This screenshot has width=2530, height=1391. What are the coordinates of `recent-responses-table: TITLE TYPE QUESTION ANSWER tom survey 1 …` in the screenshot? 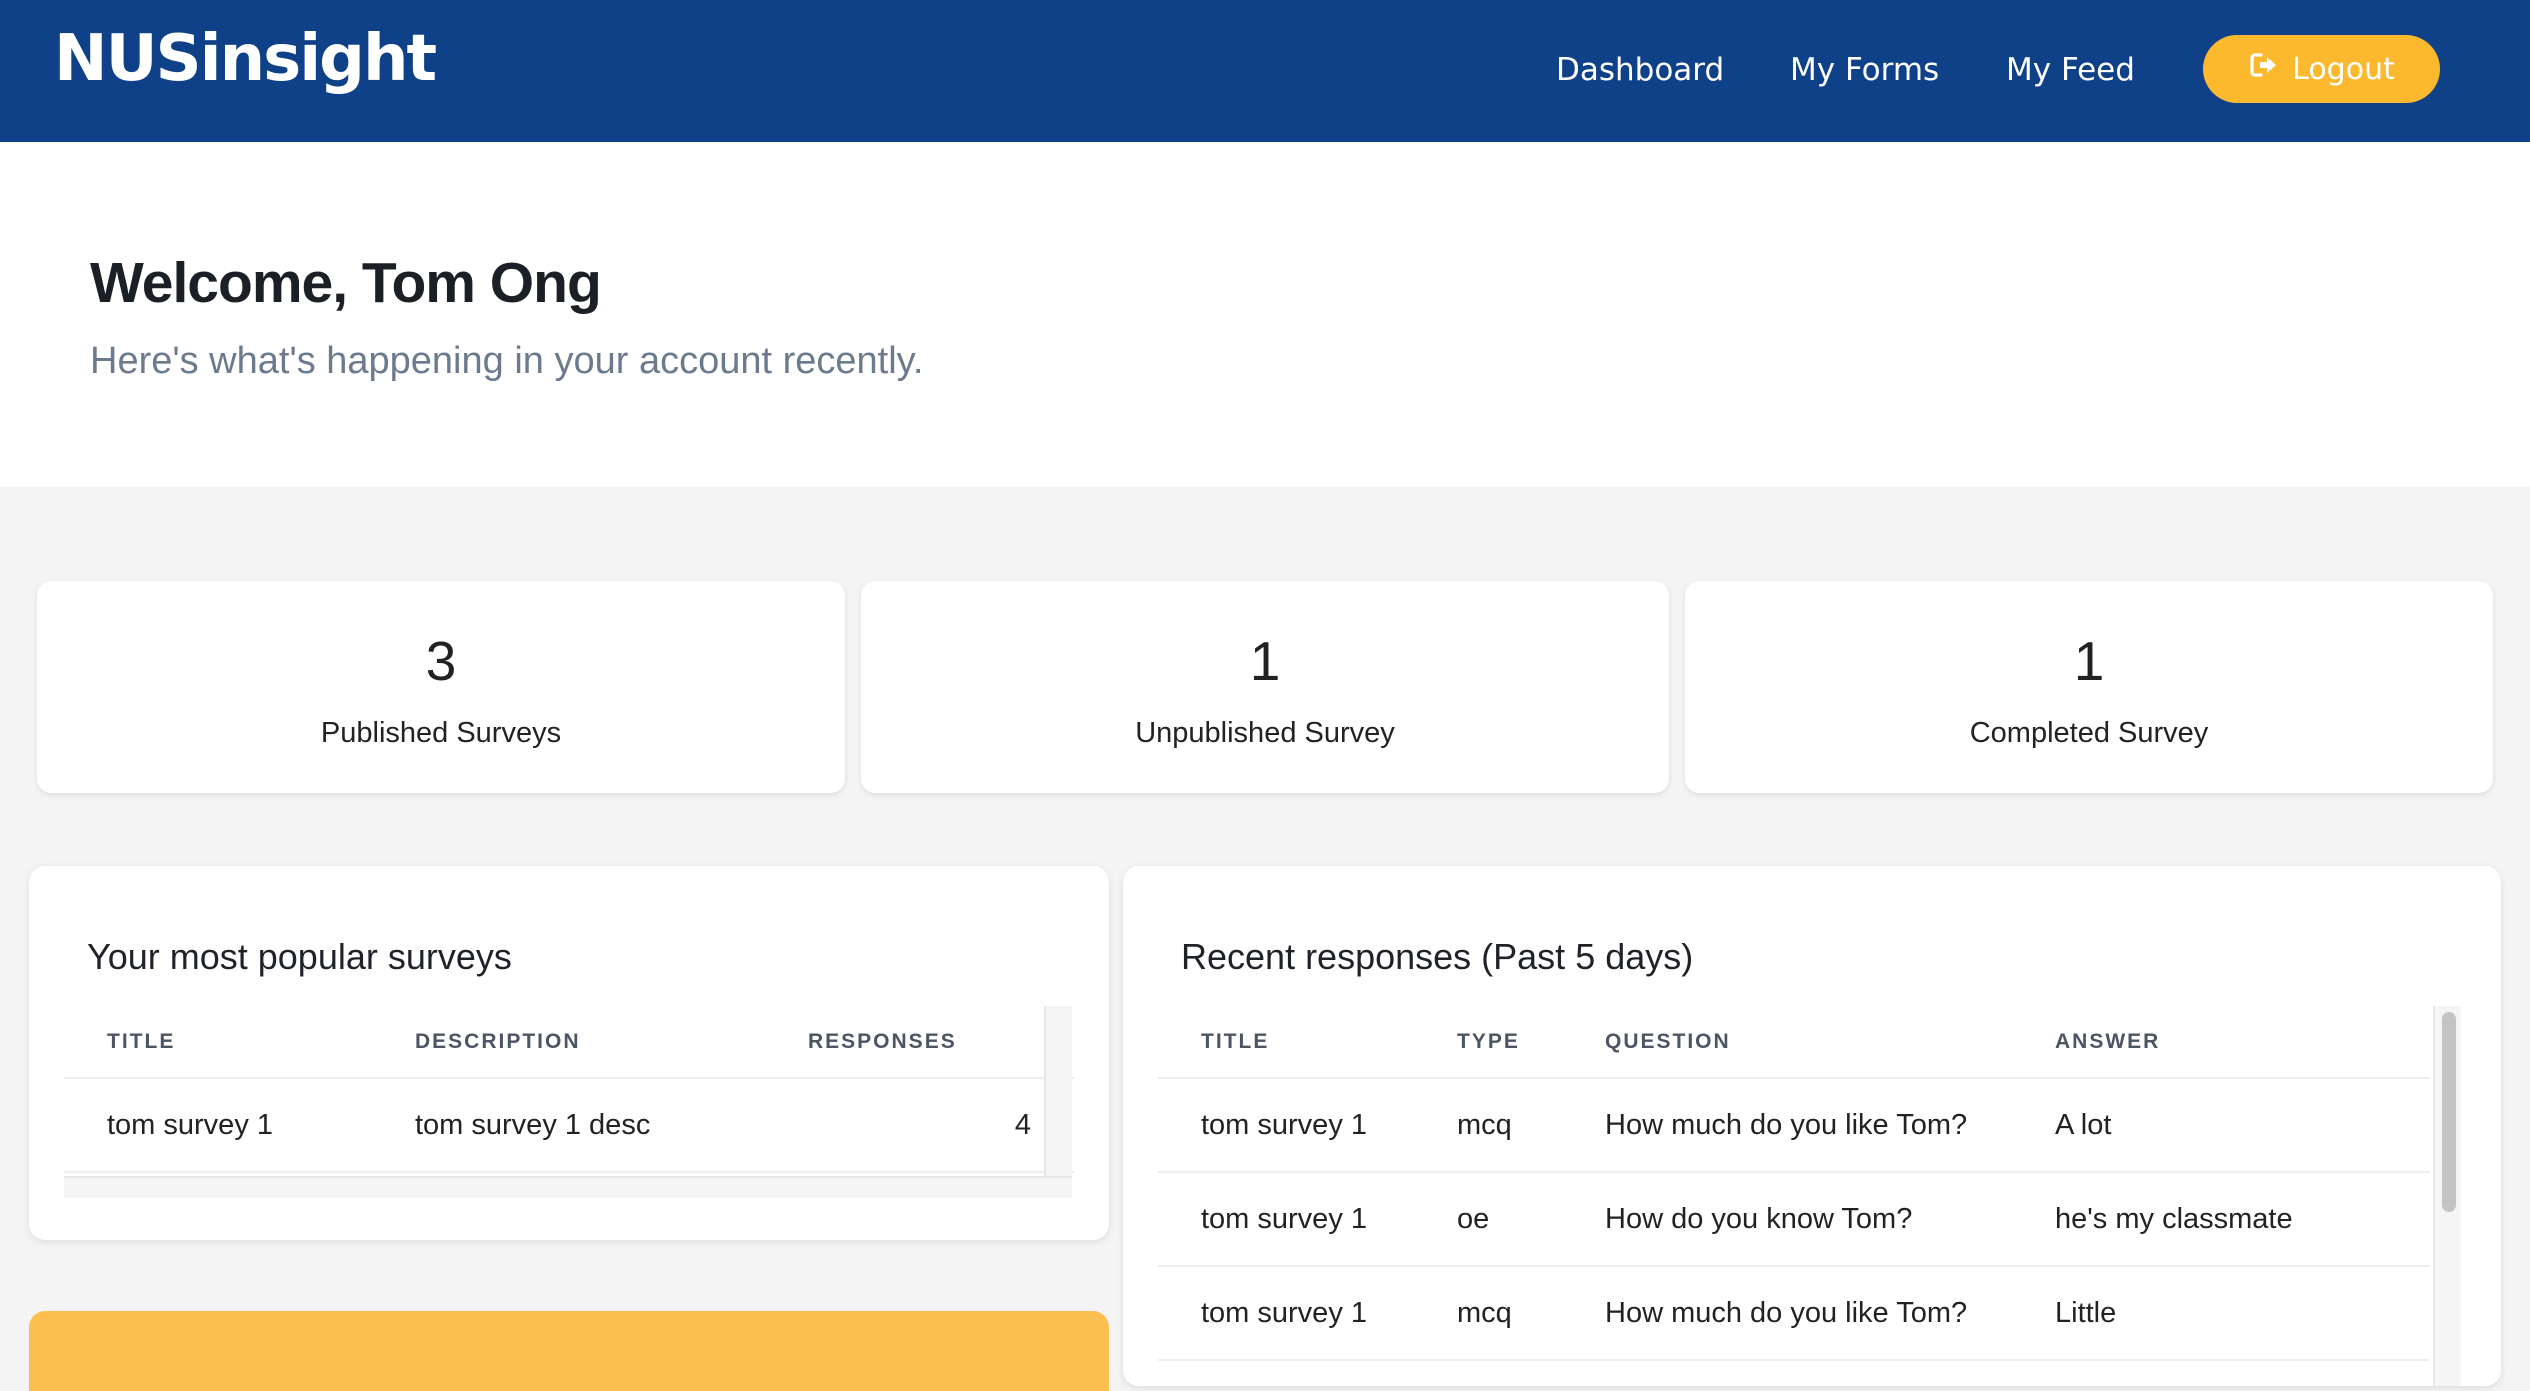 It's located at (1794, 1183).